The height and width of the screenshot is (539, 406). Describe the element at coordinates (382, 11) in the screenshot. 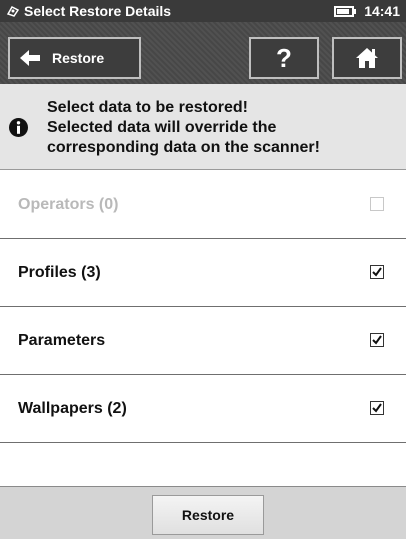

I see `clock: 14:41` at that location.